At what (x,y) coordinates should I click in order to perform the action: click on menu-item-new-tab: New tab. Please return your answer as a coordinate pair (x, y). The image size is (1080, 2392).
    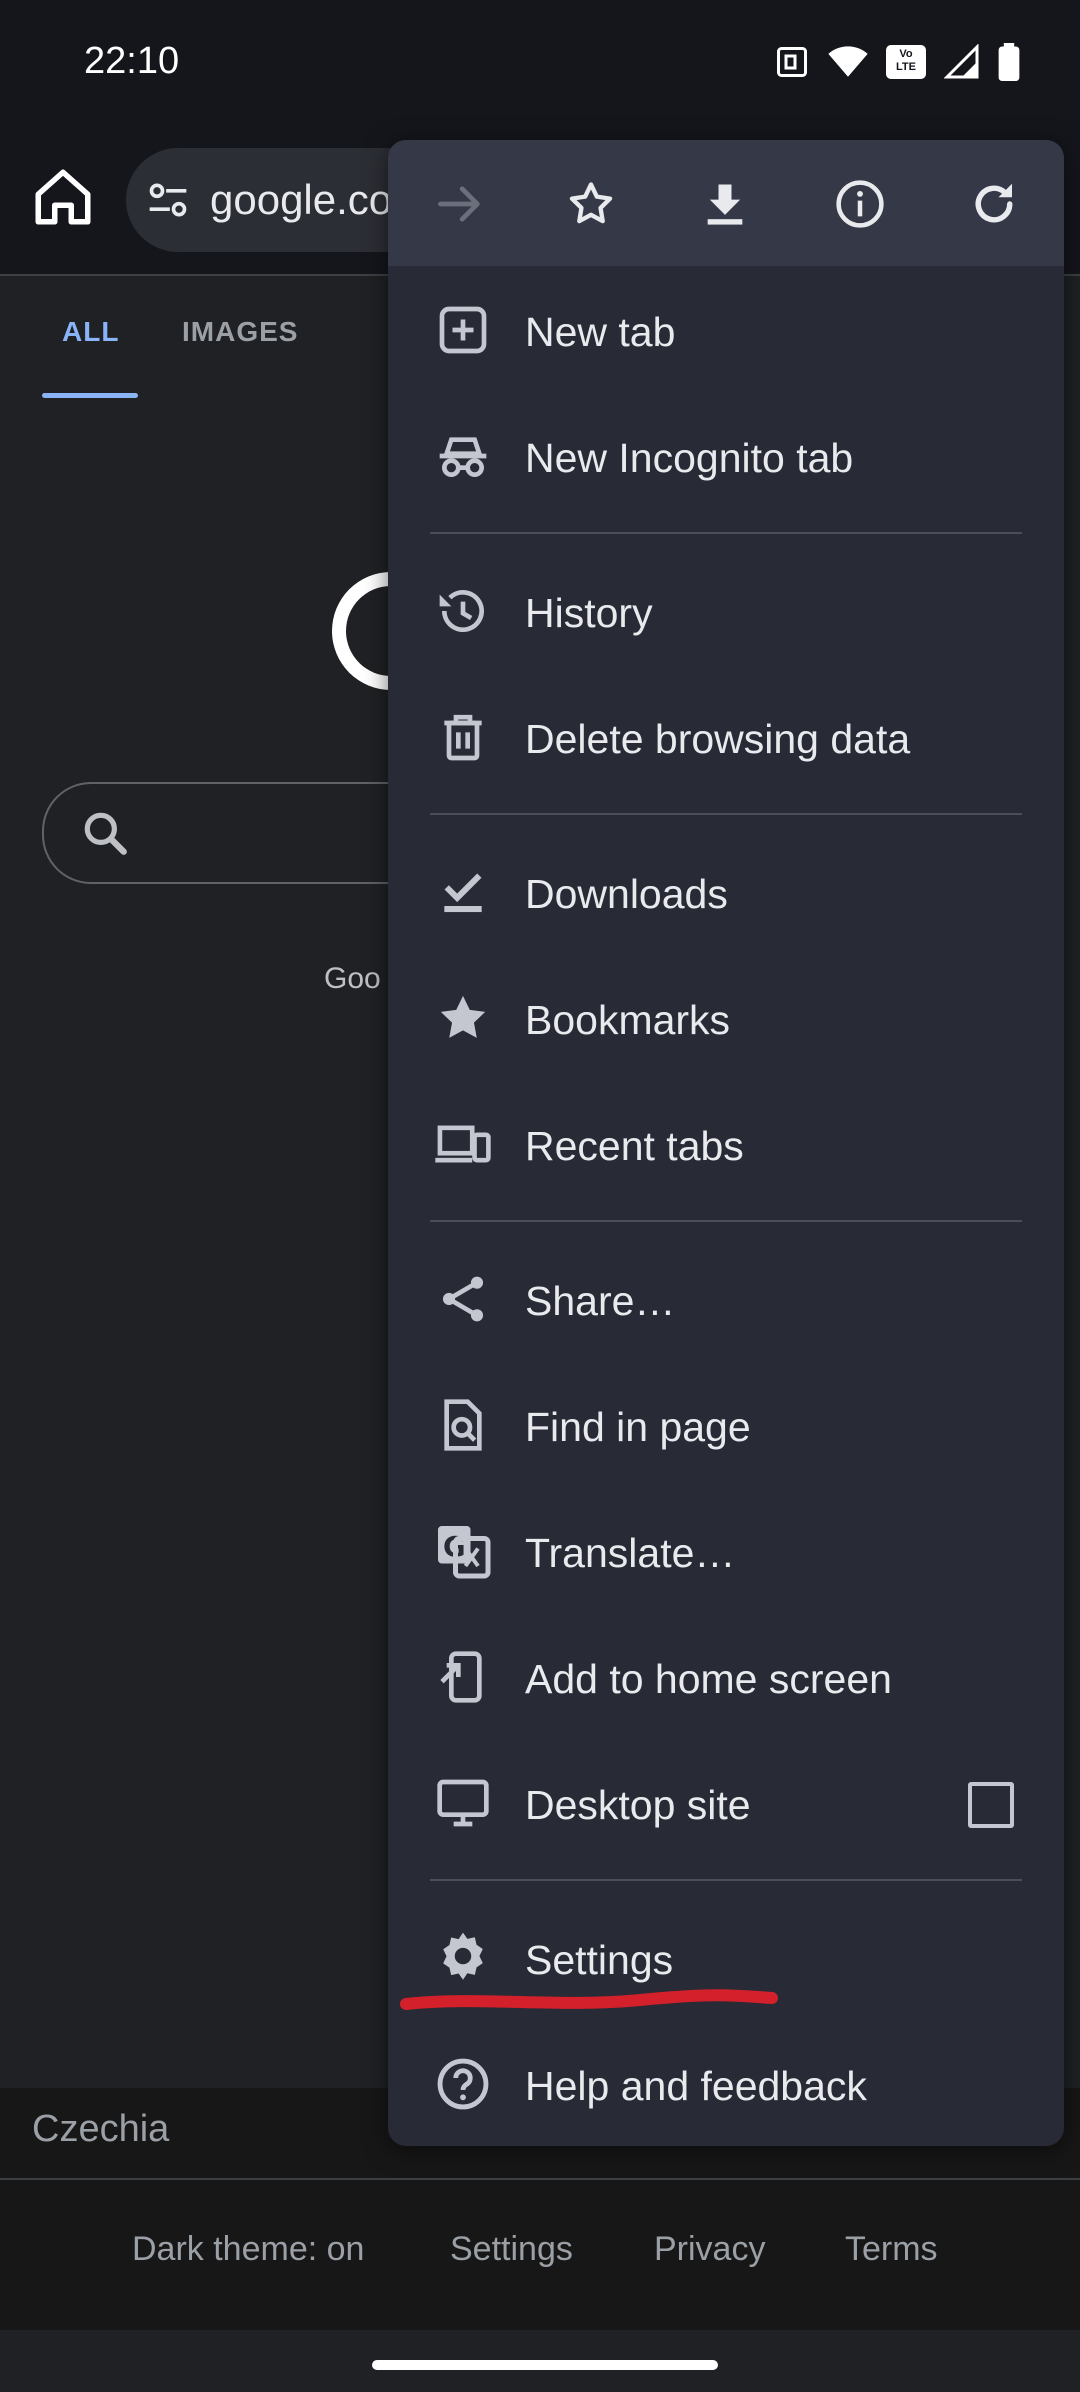
    Looking at the image, I should click on (726, 330).